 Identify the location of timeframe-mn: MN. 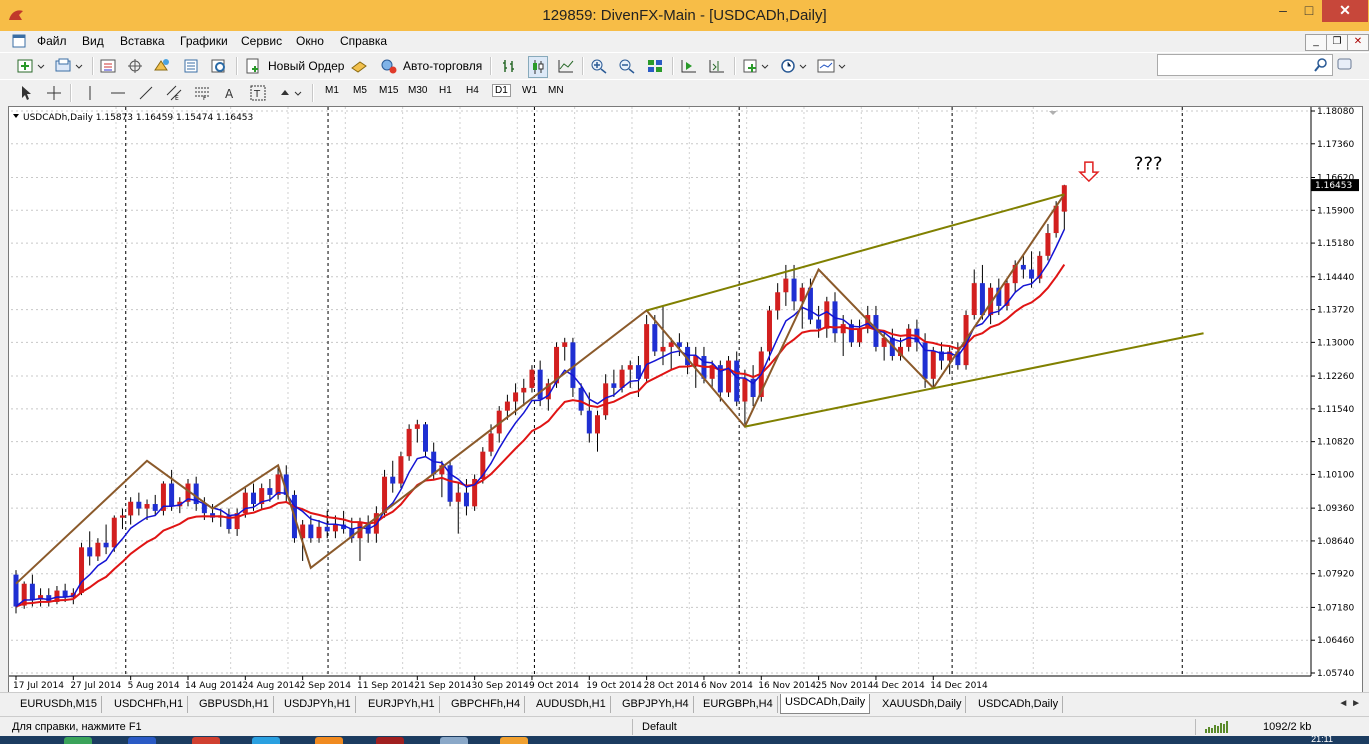
(556, 90).